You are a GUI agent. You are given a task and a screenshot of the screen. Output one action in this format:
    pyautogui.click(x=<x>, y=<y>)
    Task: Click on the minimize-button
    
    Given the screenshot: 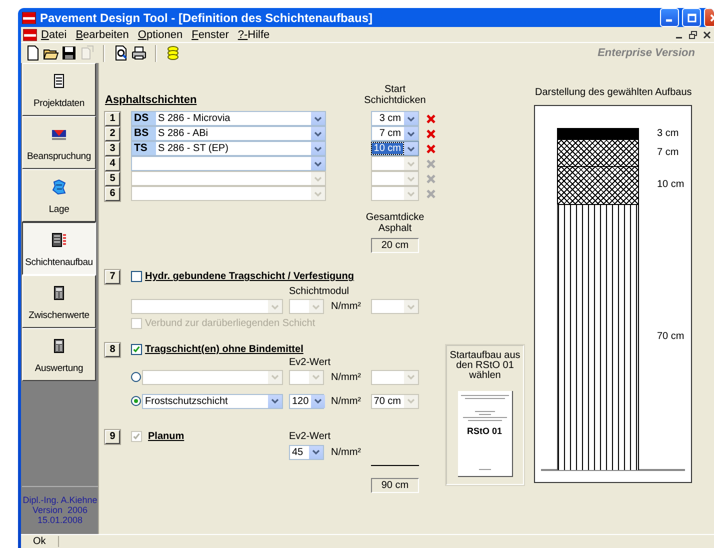 What is the action you would take?
    pyautogui.click(x=669, y=17)
    